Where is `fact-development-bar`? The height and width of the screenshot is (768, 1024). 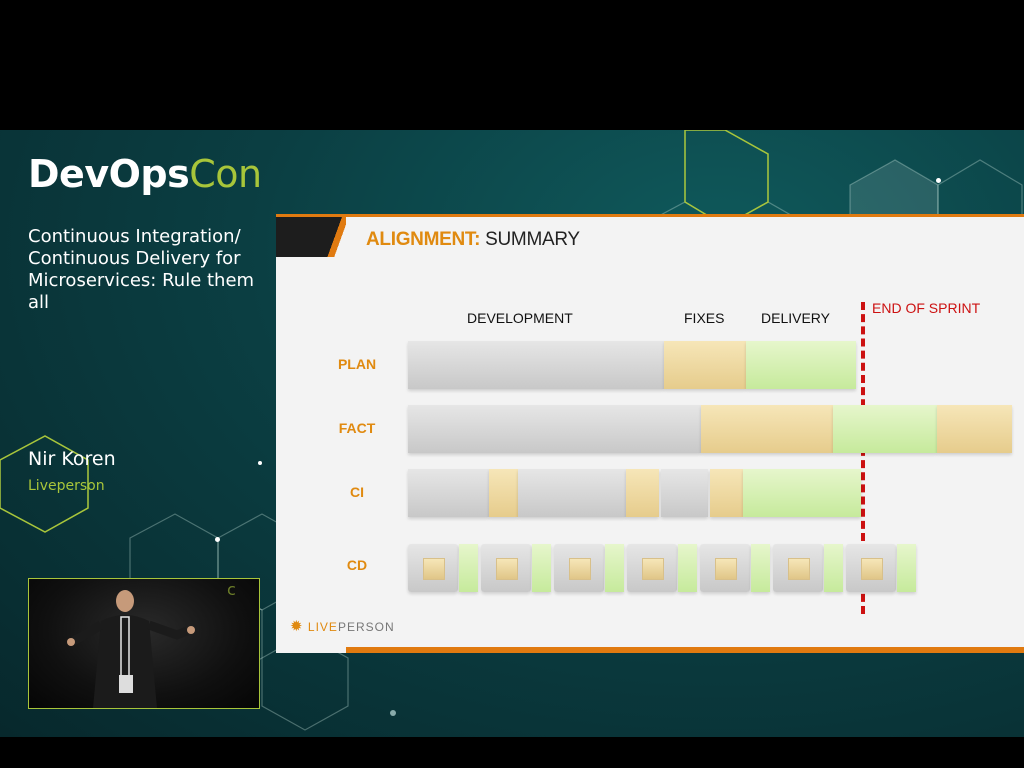
fact-development-bar is located at coordinates (554, 429).